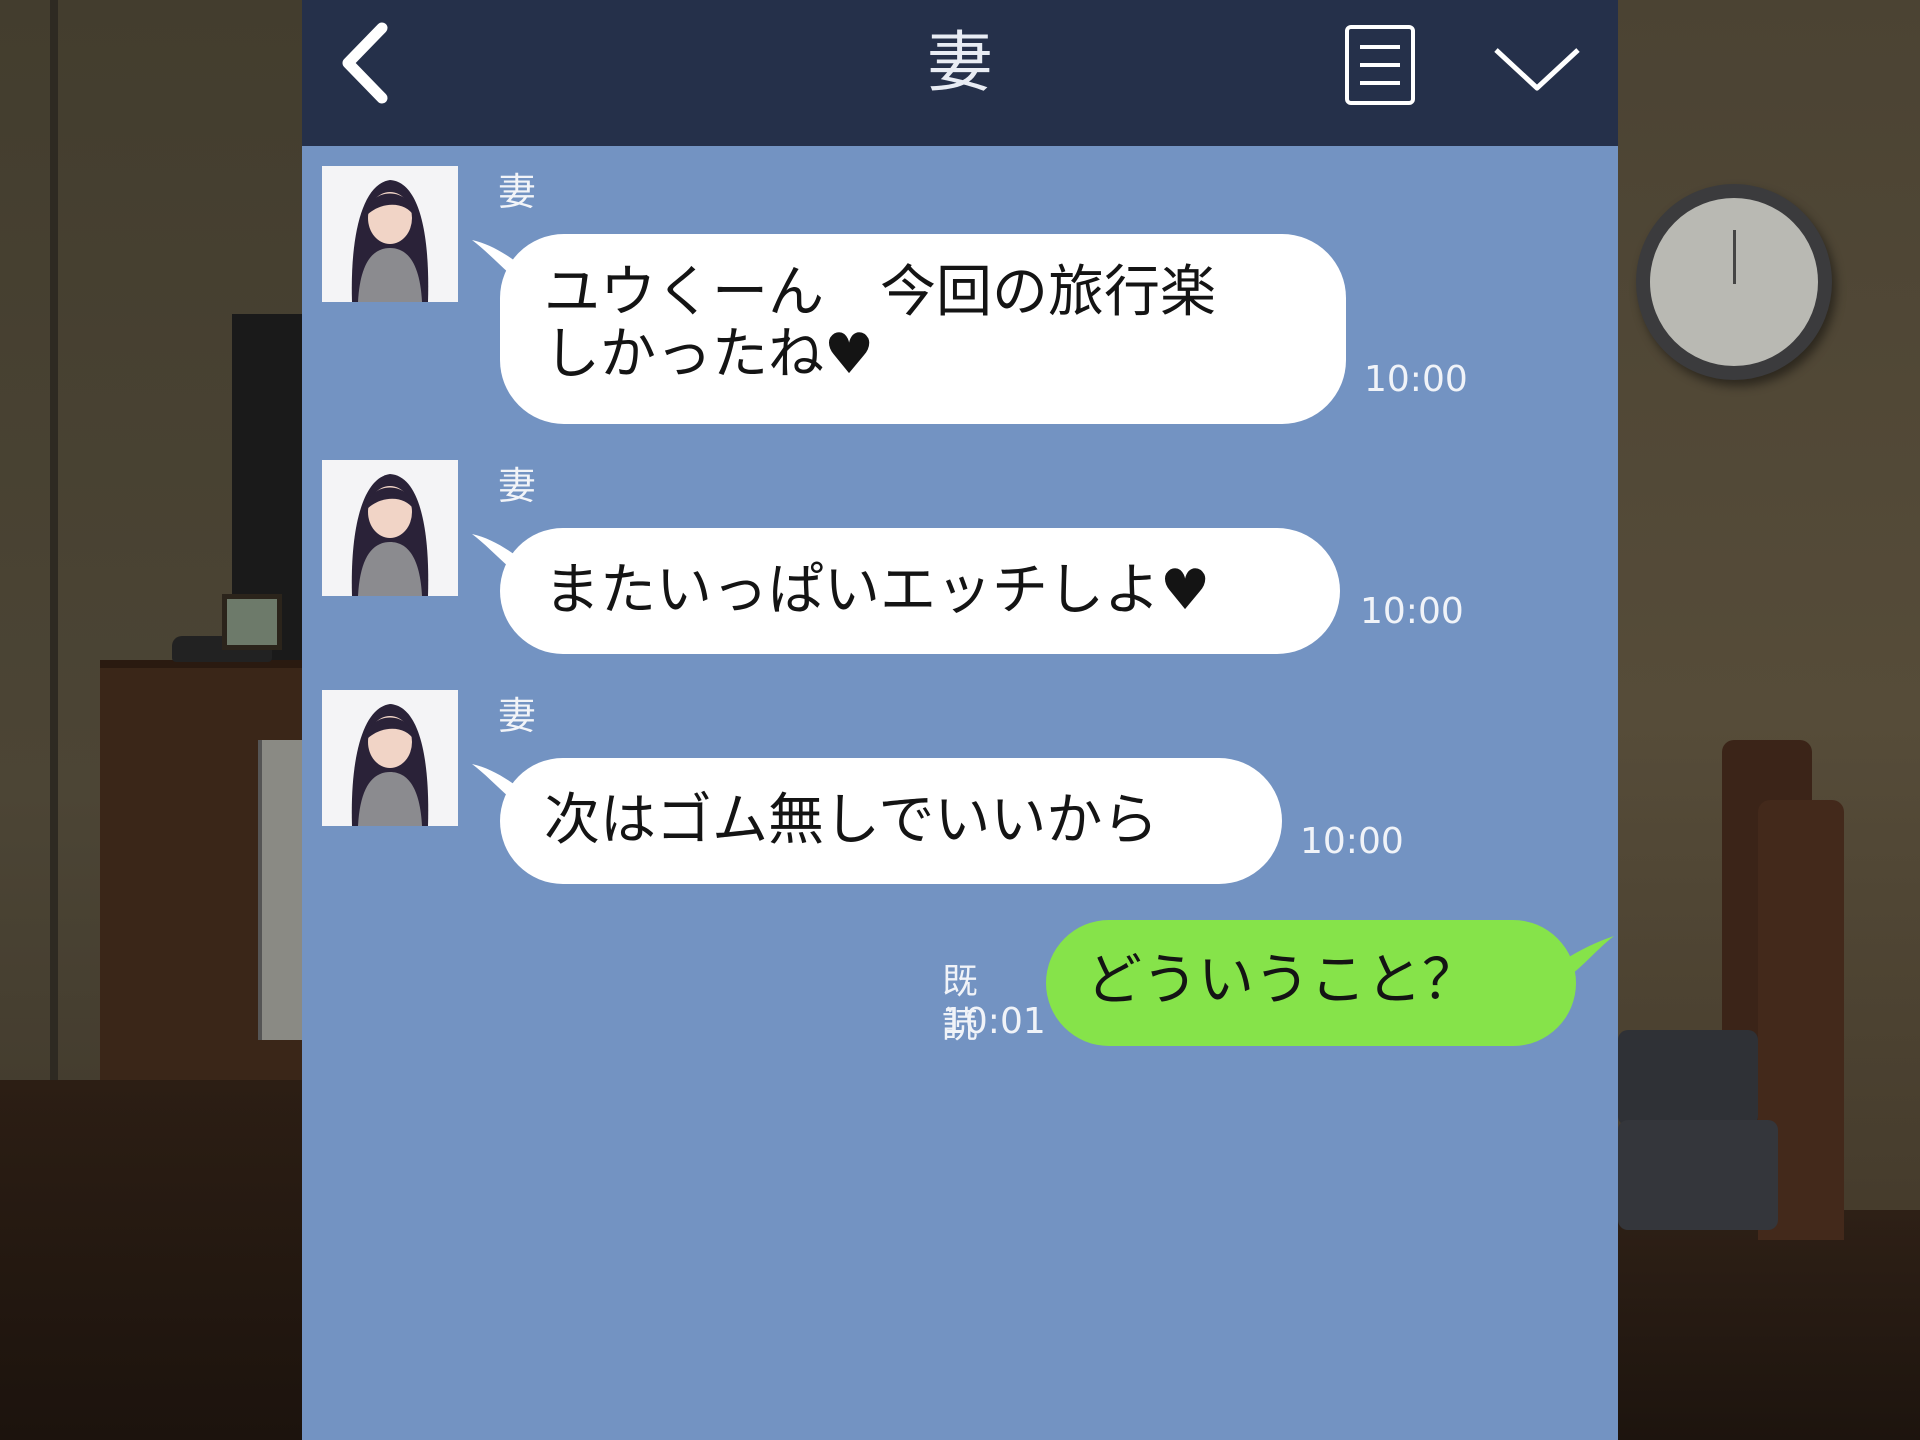 This screenshot has height=1440, width=1920. What do you see at coordinates (960, 62) in the screenshot?
I see `chat-title: 妻` at bounding box center [960, 62].